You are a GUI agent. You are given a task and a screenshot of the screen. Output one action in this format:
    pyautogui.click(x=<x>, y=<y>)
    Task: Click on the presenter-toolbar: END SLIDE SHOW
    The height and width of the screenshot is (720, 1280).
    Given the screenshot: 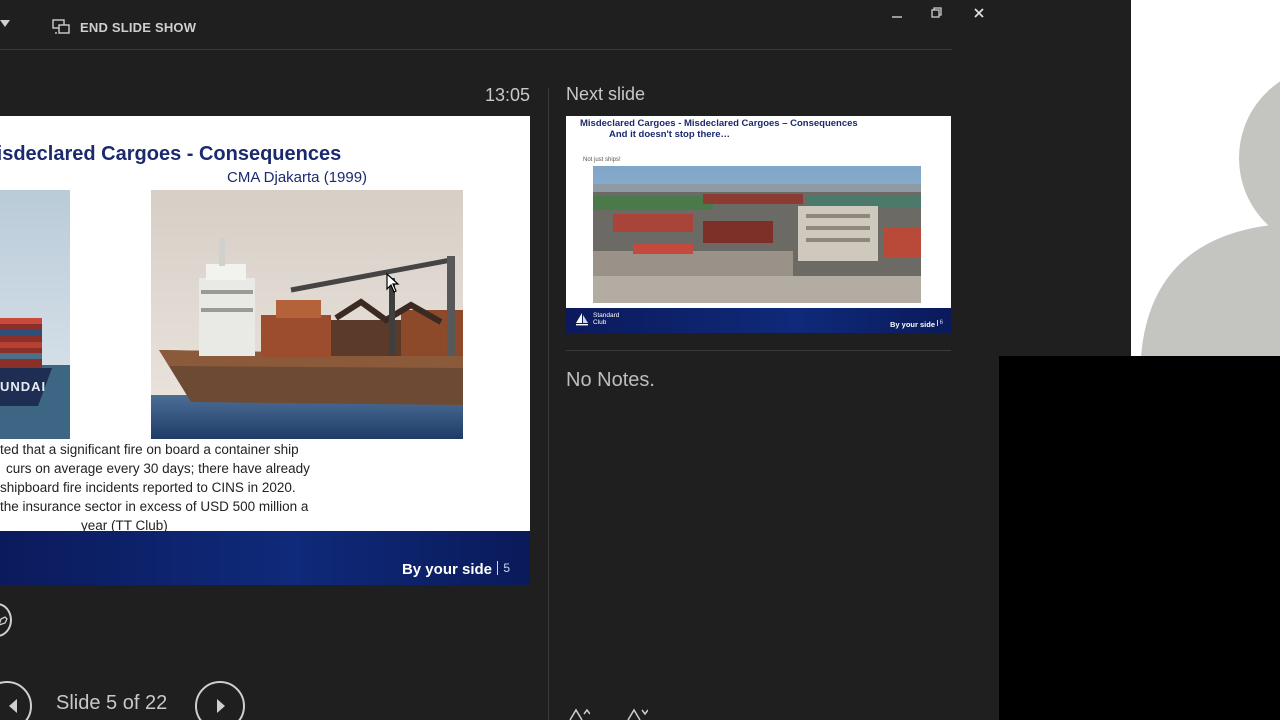 What is the action you would take?
    pyautogui.click(x=500, y=25)
    